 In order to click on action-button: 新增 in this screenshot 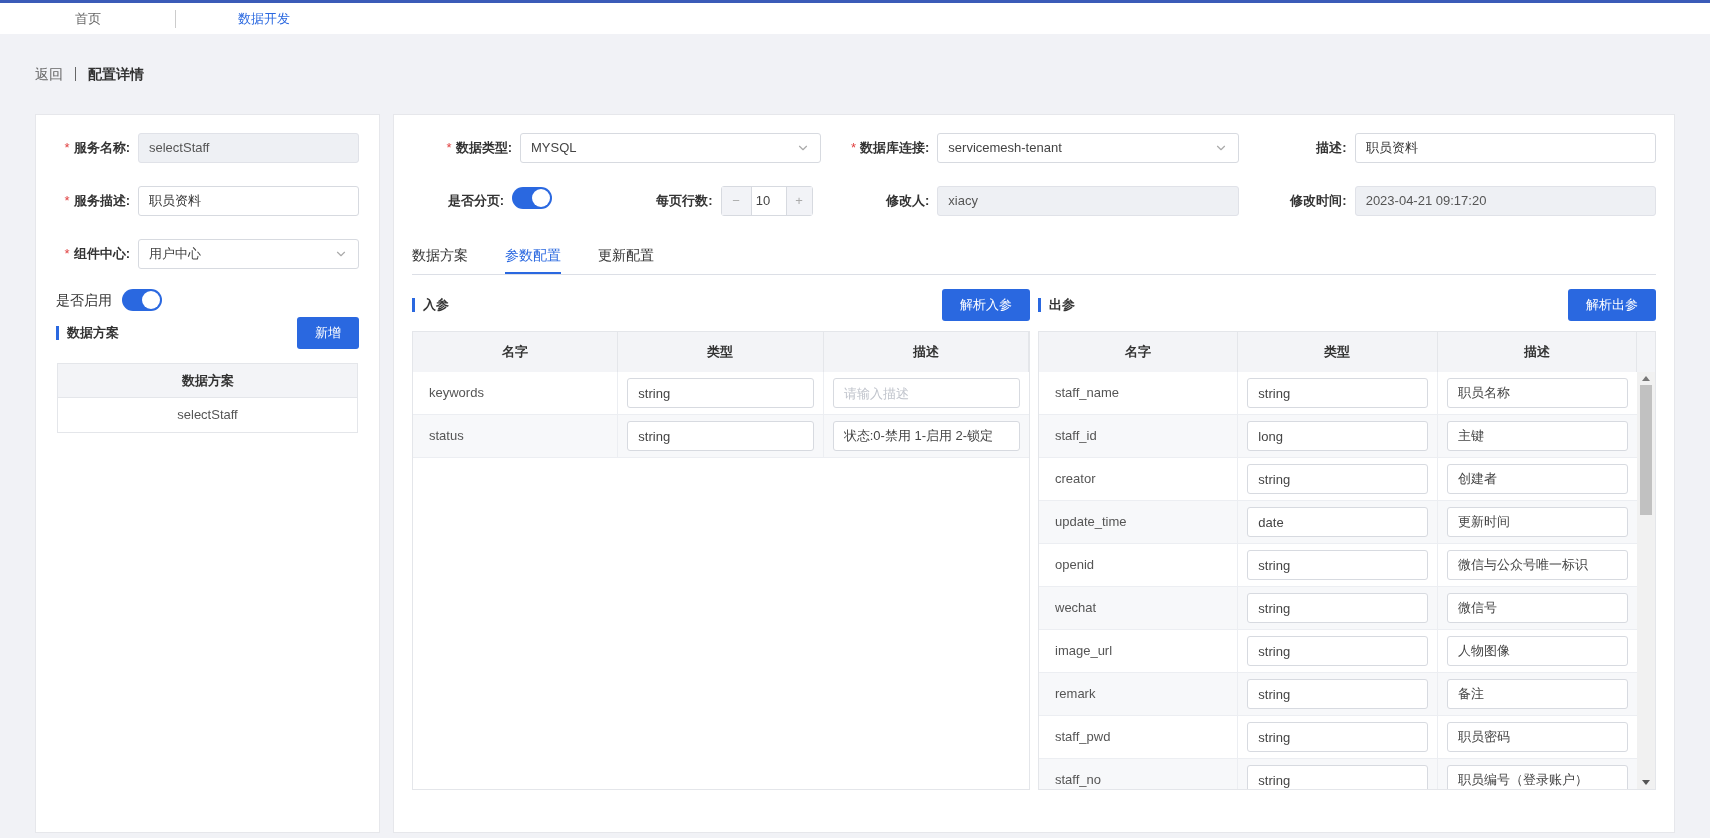, I will do `click(328, 333)`.